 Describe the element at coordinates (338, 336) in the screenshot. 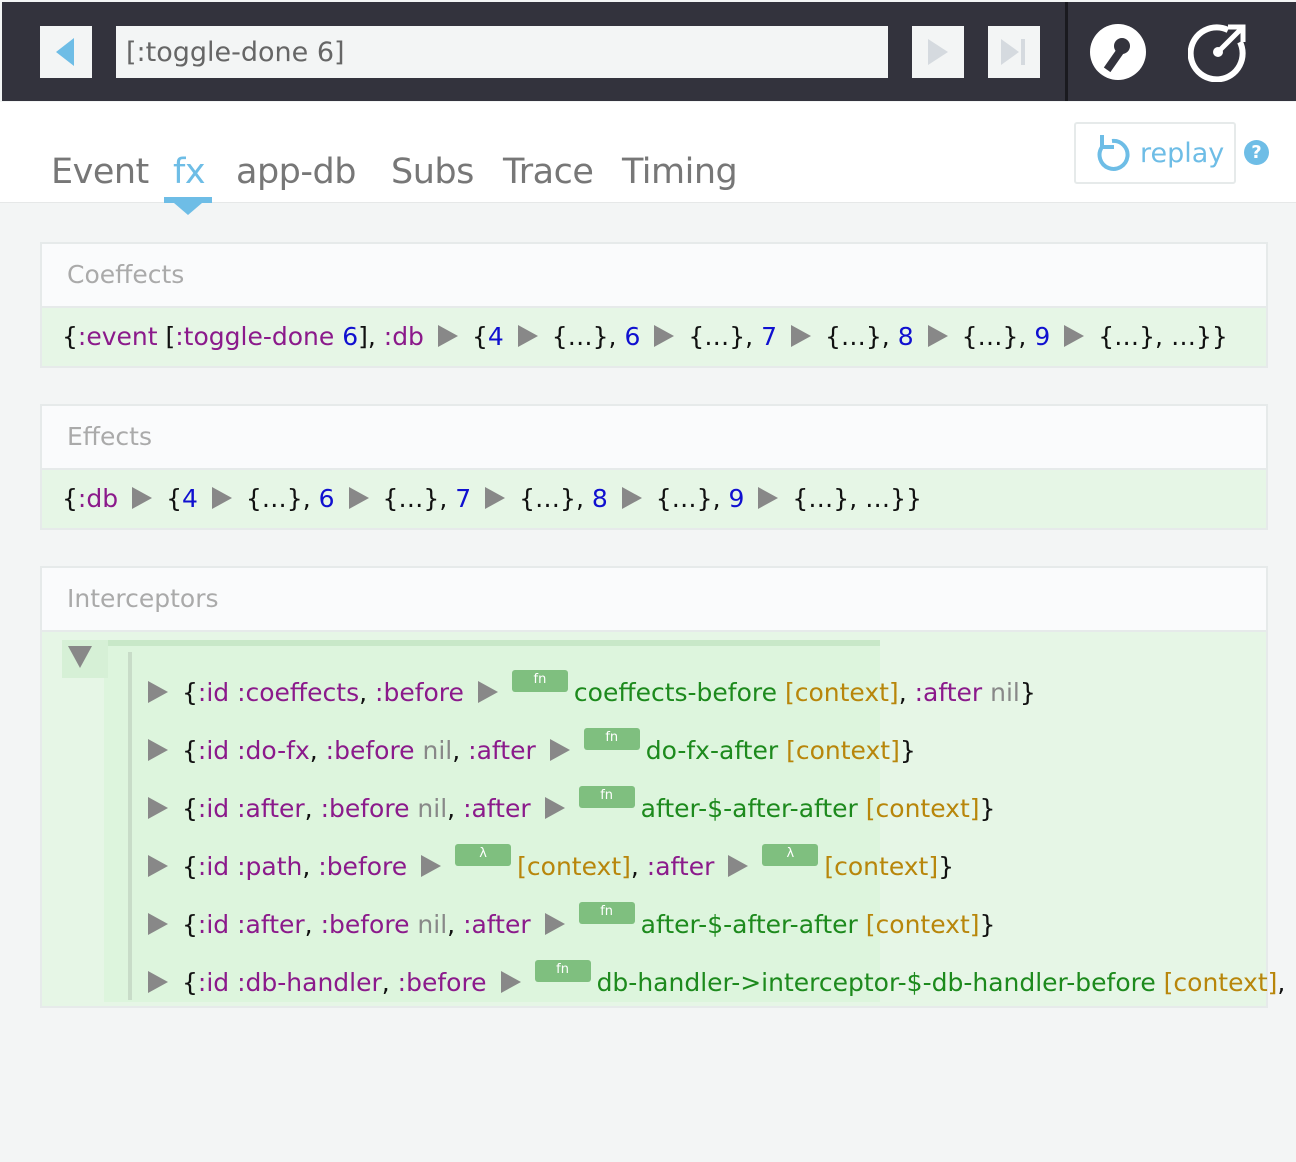

I see `punctuation` at that location.